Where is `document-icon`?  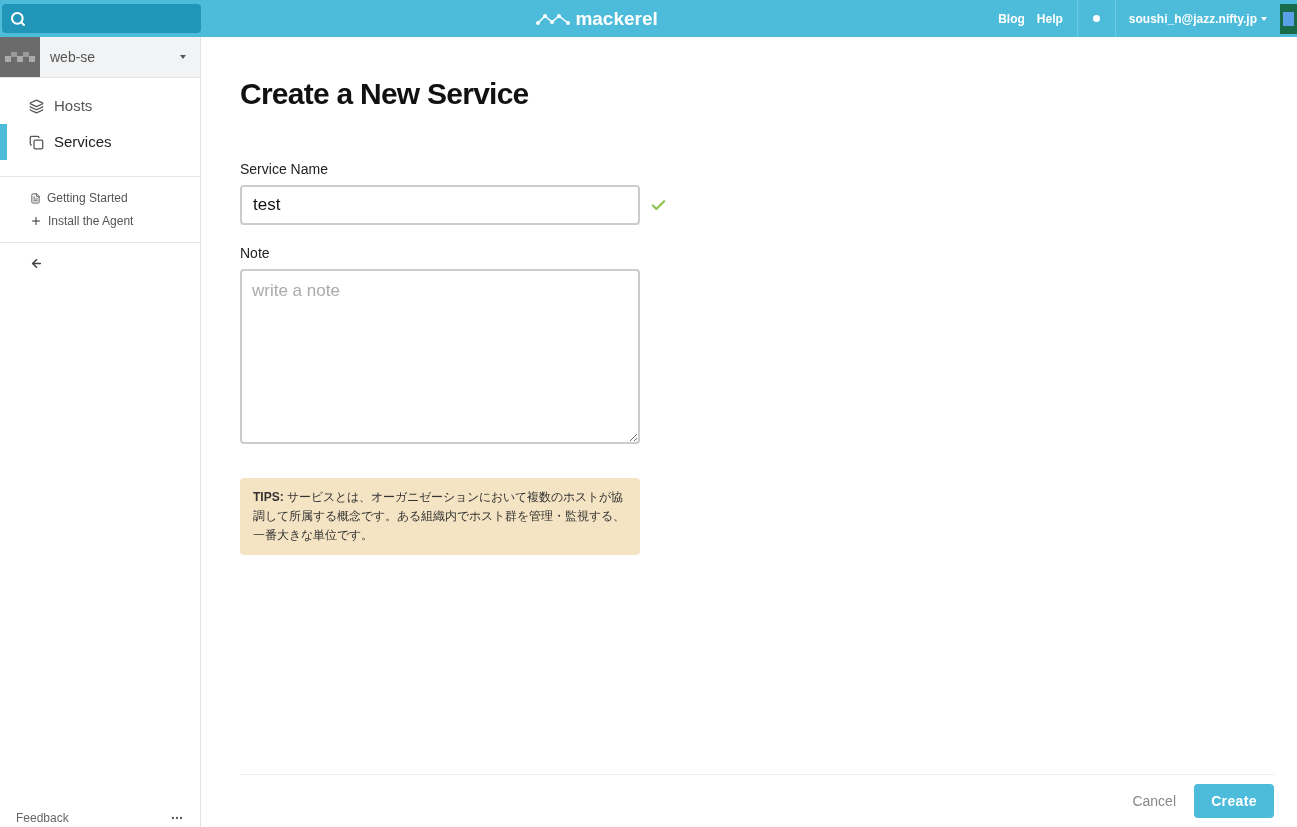 document-icon is located at coordinates (35, 198).